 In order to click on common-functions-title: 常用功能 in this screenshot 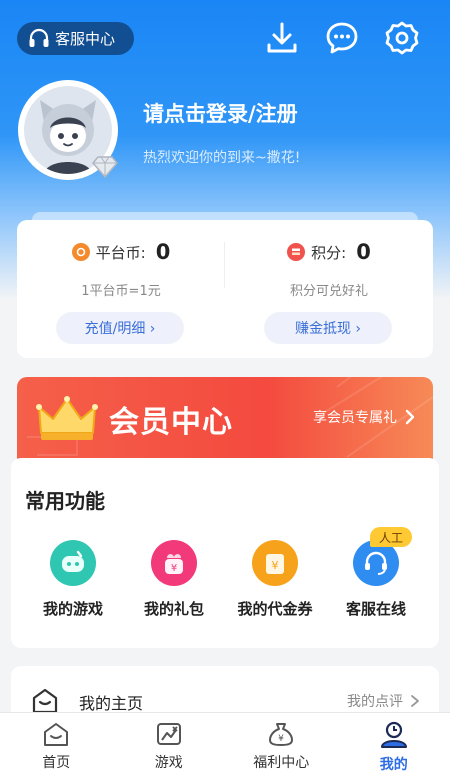, I will do `click(65, 501)`.